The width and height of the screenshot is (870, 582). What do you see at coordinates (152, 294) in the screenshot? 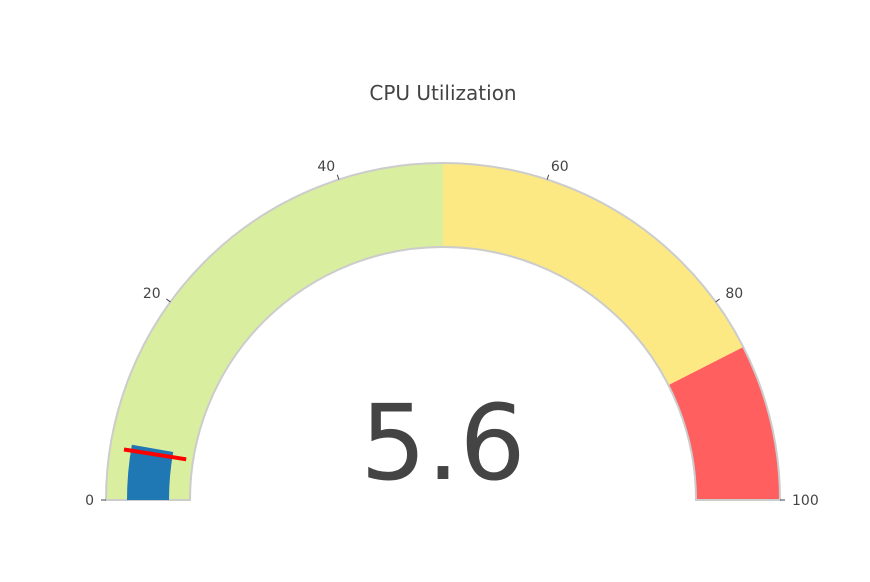
I see `gauge-tick-label-20: 20` at bounding box center [152, 294].